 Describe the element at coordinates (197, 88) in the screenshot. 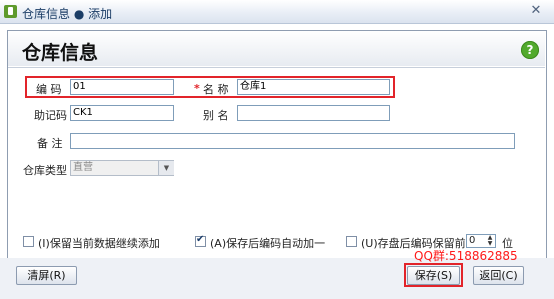

I see `required-mark: *` at that location.